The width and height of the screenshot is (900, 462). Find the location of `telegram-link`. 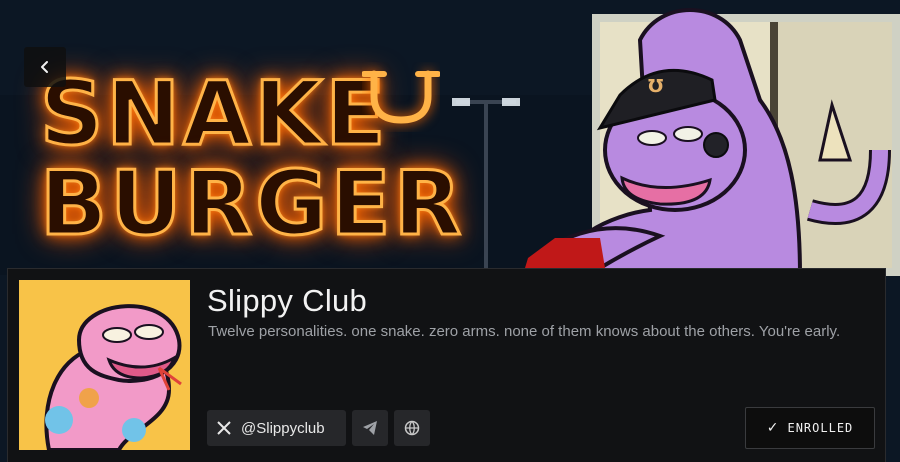

telegram-link is located at coordinates (370, 428).